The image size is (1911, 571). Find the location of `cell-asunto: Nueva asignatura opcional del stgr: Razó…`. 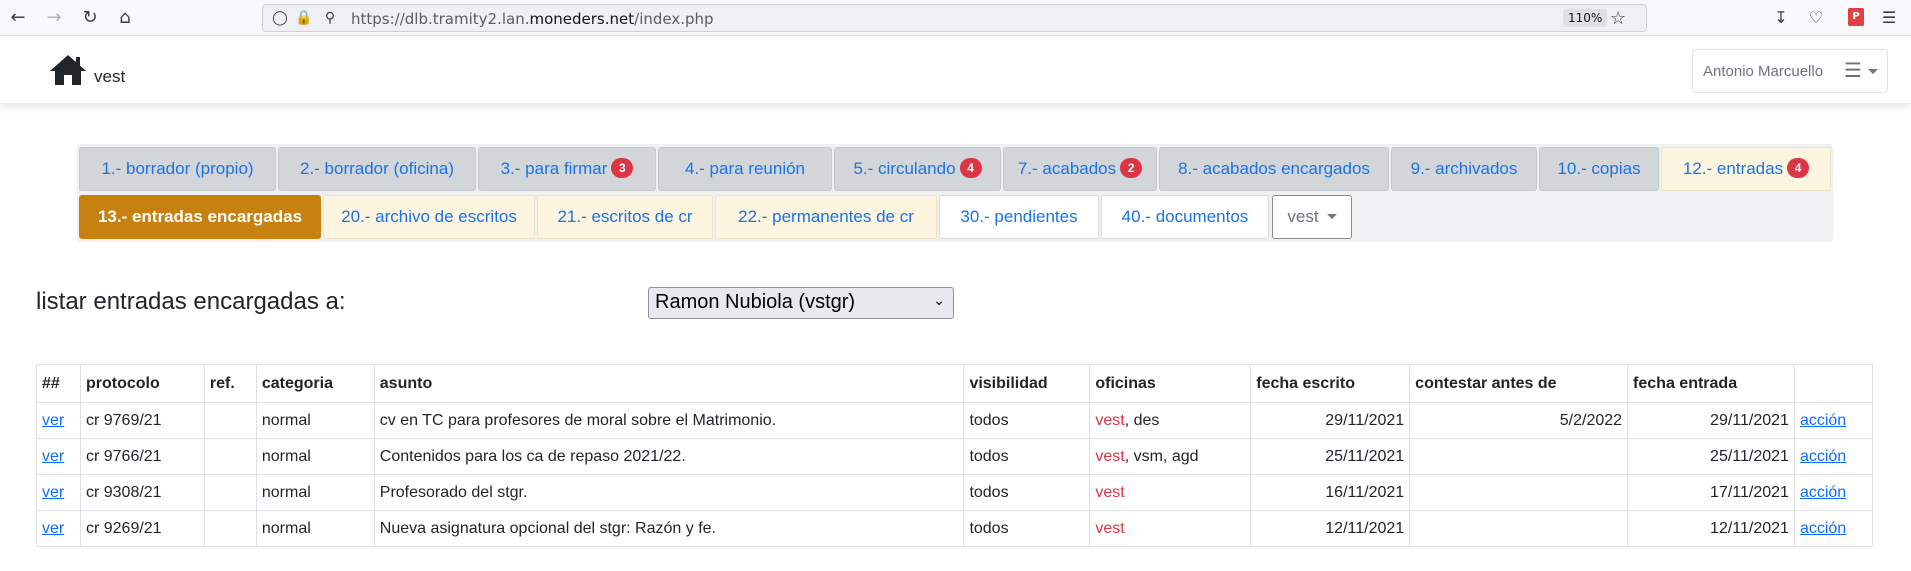

cell-asunto: Nueva asignatura opcional del stgr: Razó… is located at coordinates (669, 528).